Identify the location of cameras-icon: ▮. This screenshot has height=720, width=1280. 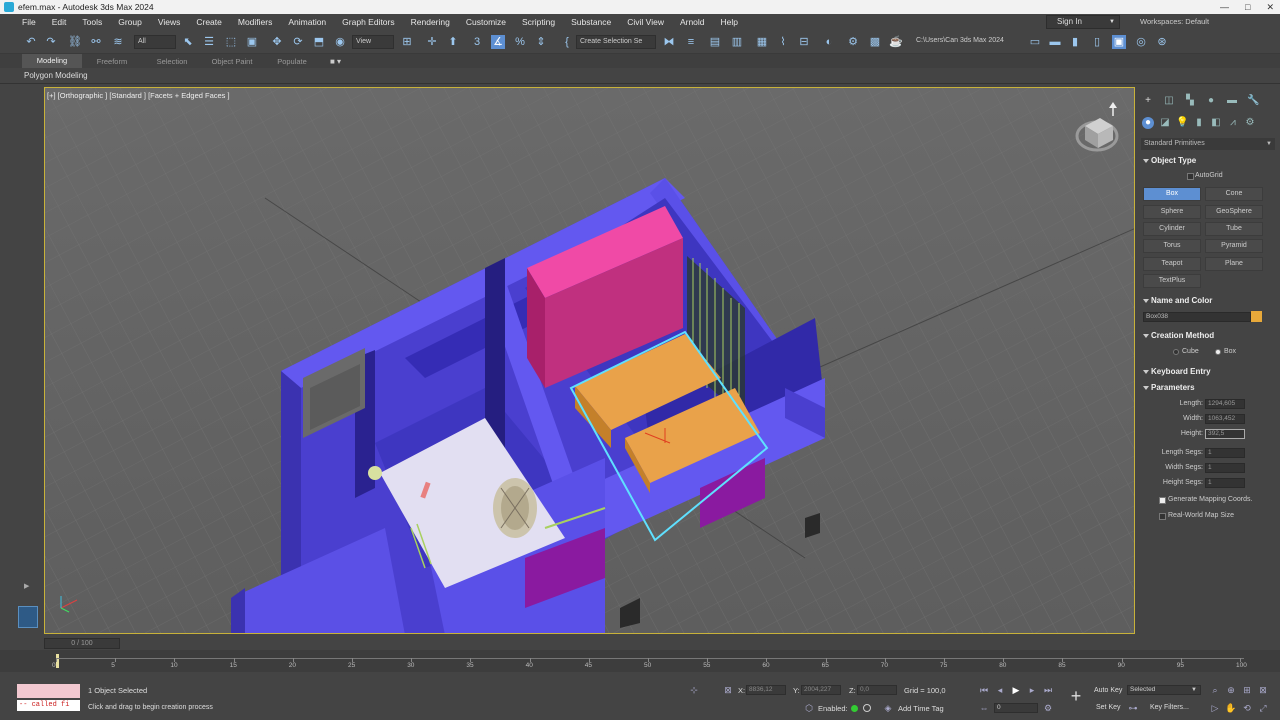
(1199, 123).